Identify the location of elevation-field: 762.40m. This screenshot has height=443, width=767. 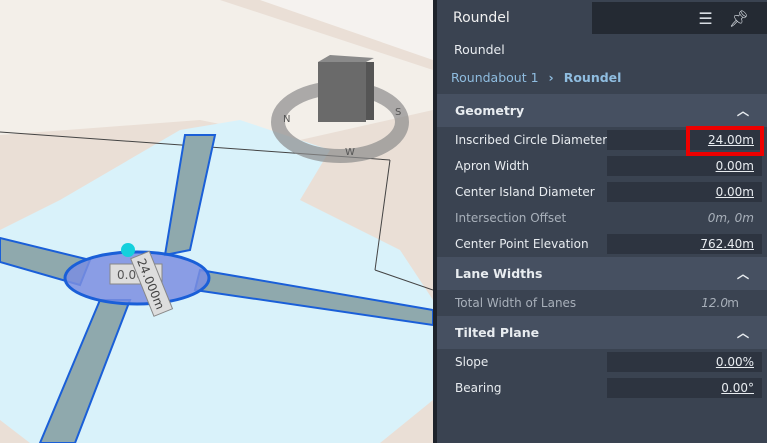
(684, 244).